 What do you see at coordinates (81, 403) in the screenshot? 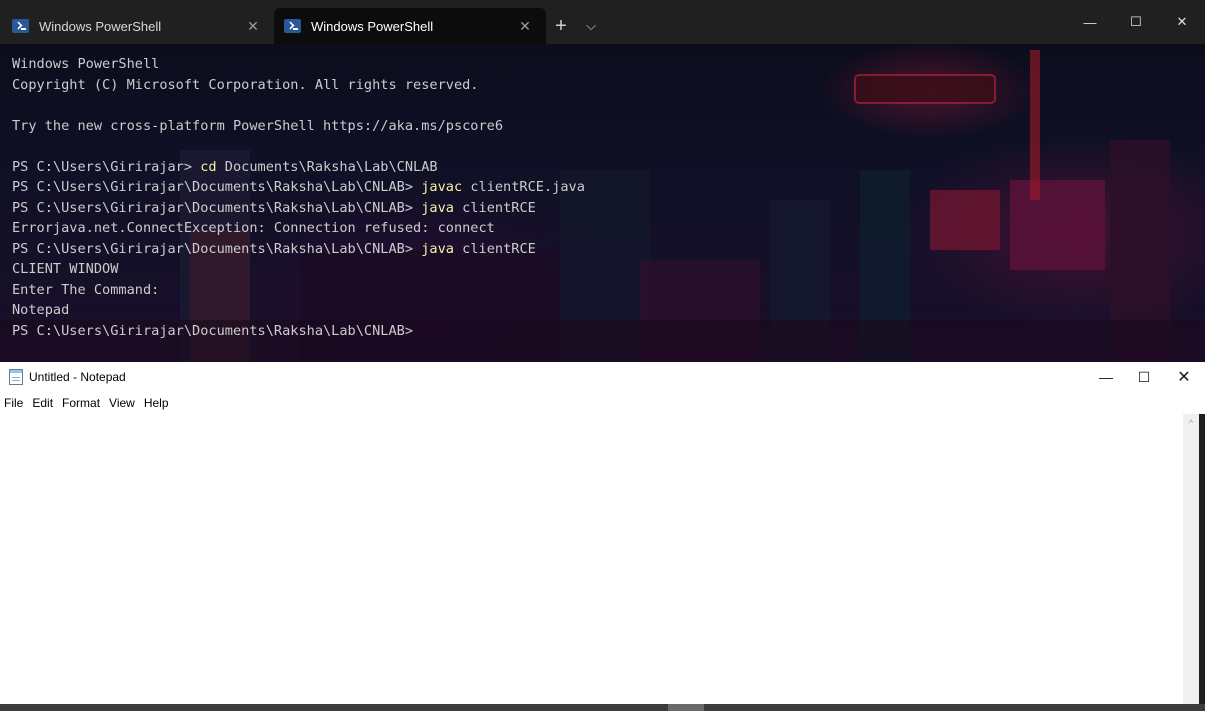
I see `menu-format: Format` at bounding box center [81, 403].